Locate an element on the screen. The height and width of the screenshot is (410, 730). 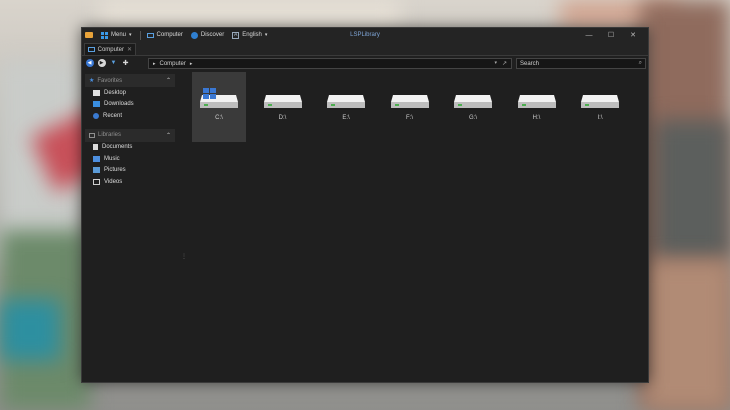
drive-label: G:\ is located at coordinates (472, 118).